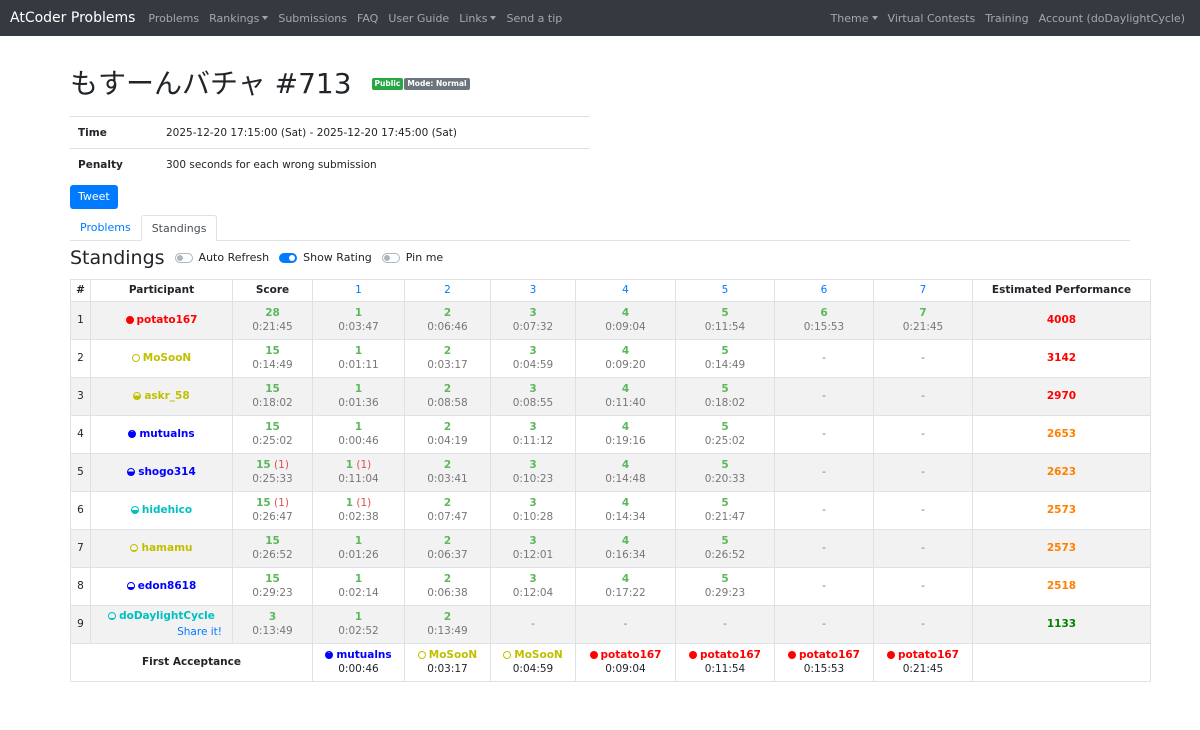 The width and height of the screenshot is (1200, 730). Describe the element at coordinates (625, 555) in the screenshot. I see `problem-time: 0:16:34` at that location.